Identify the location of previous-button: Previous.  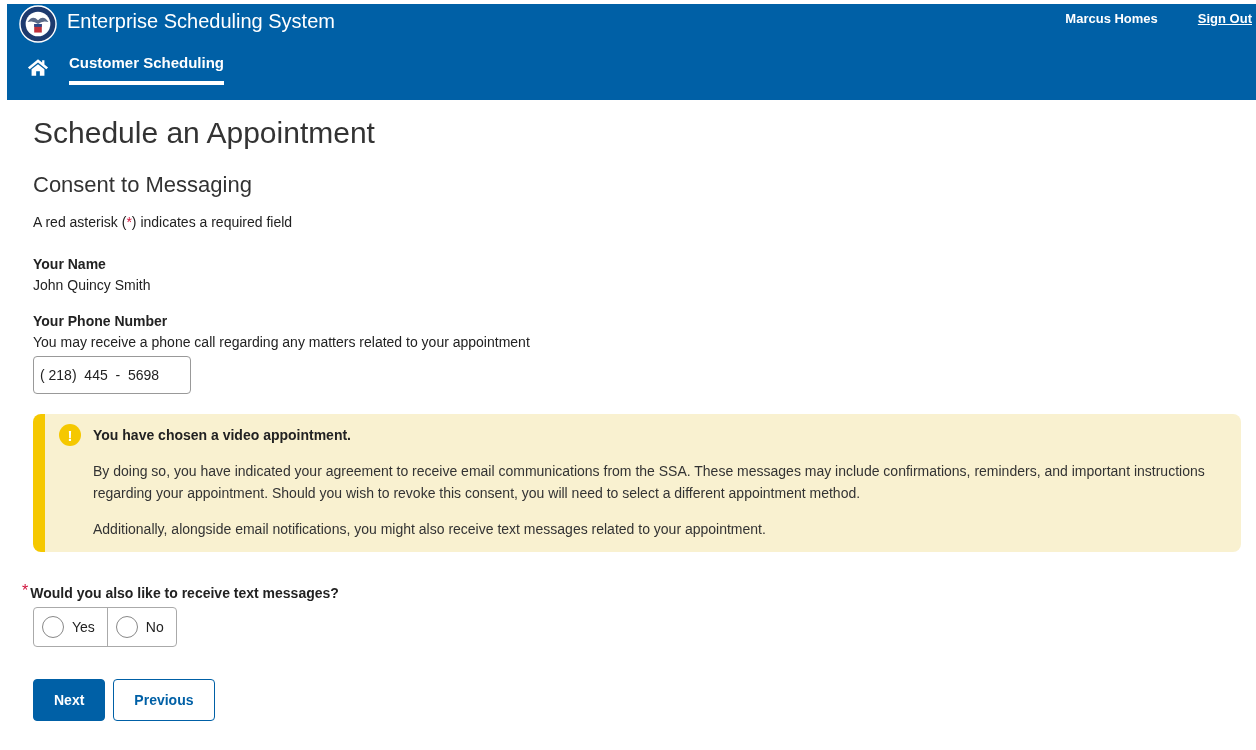
(164, 700).